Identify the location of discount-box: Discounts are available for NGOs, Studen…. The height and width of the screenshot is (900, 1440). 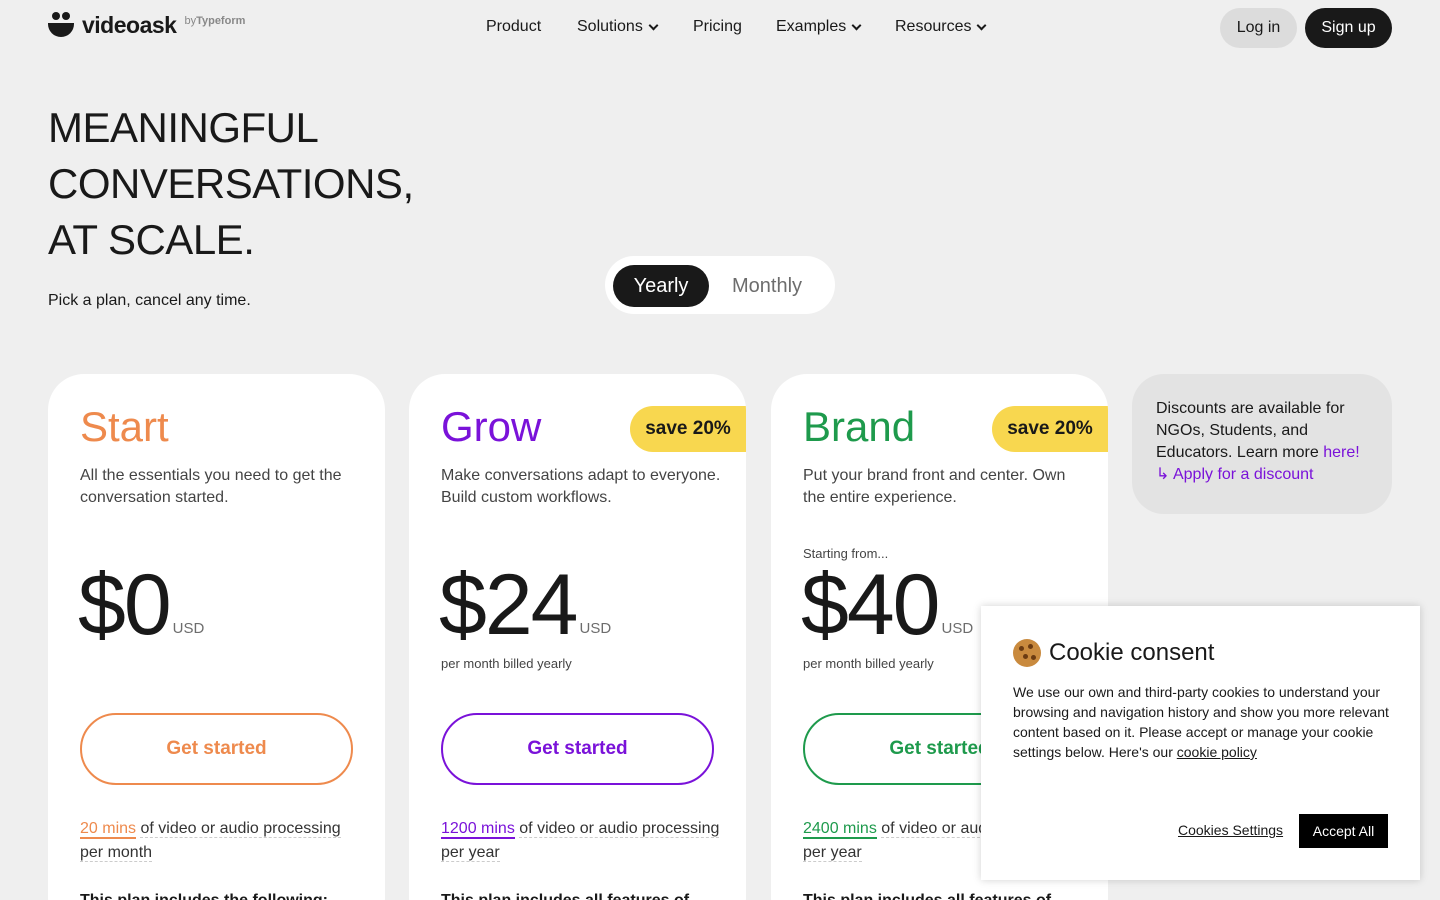
(1262, 444).